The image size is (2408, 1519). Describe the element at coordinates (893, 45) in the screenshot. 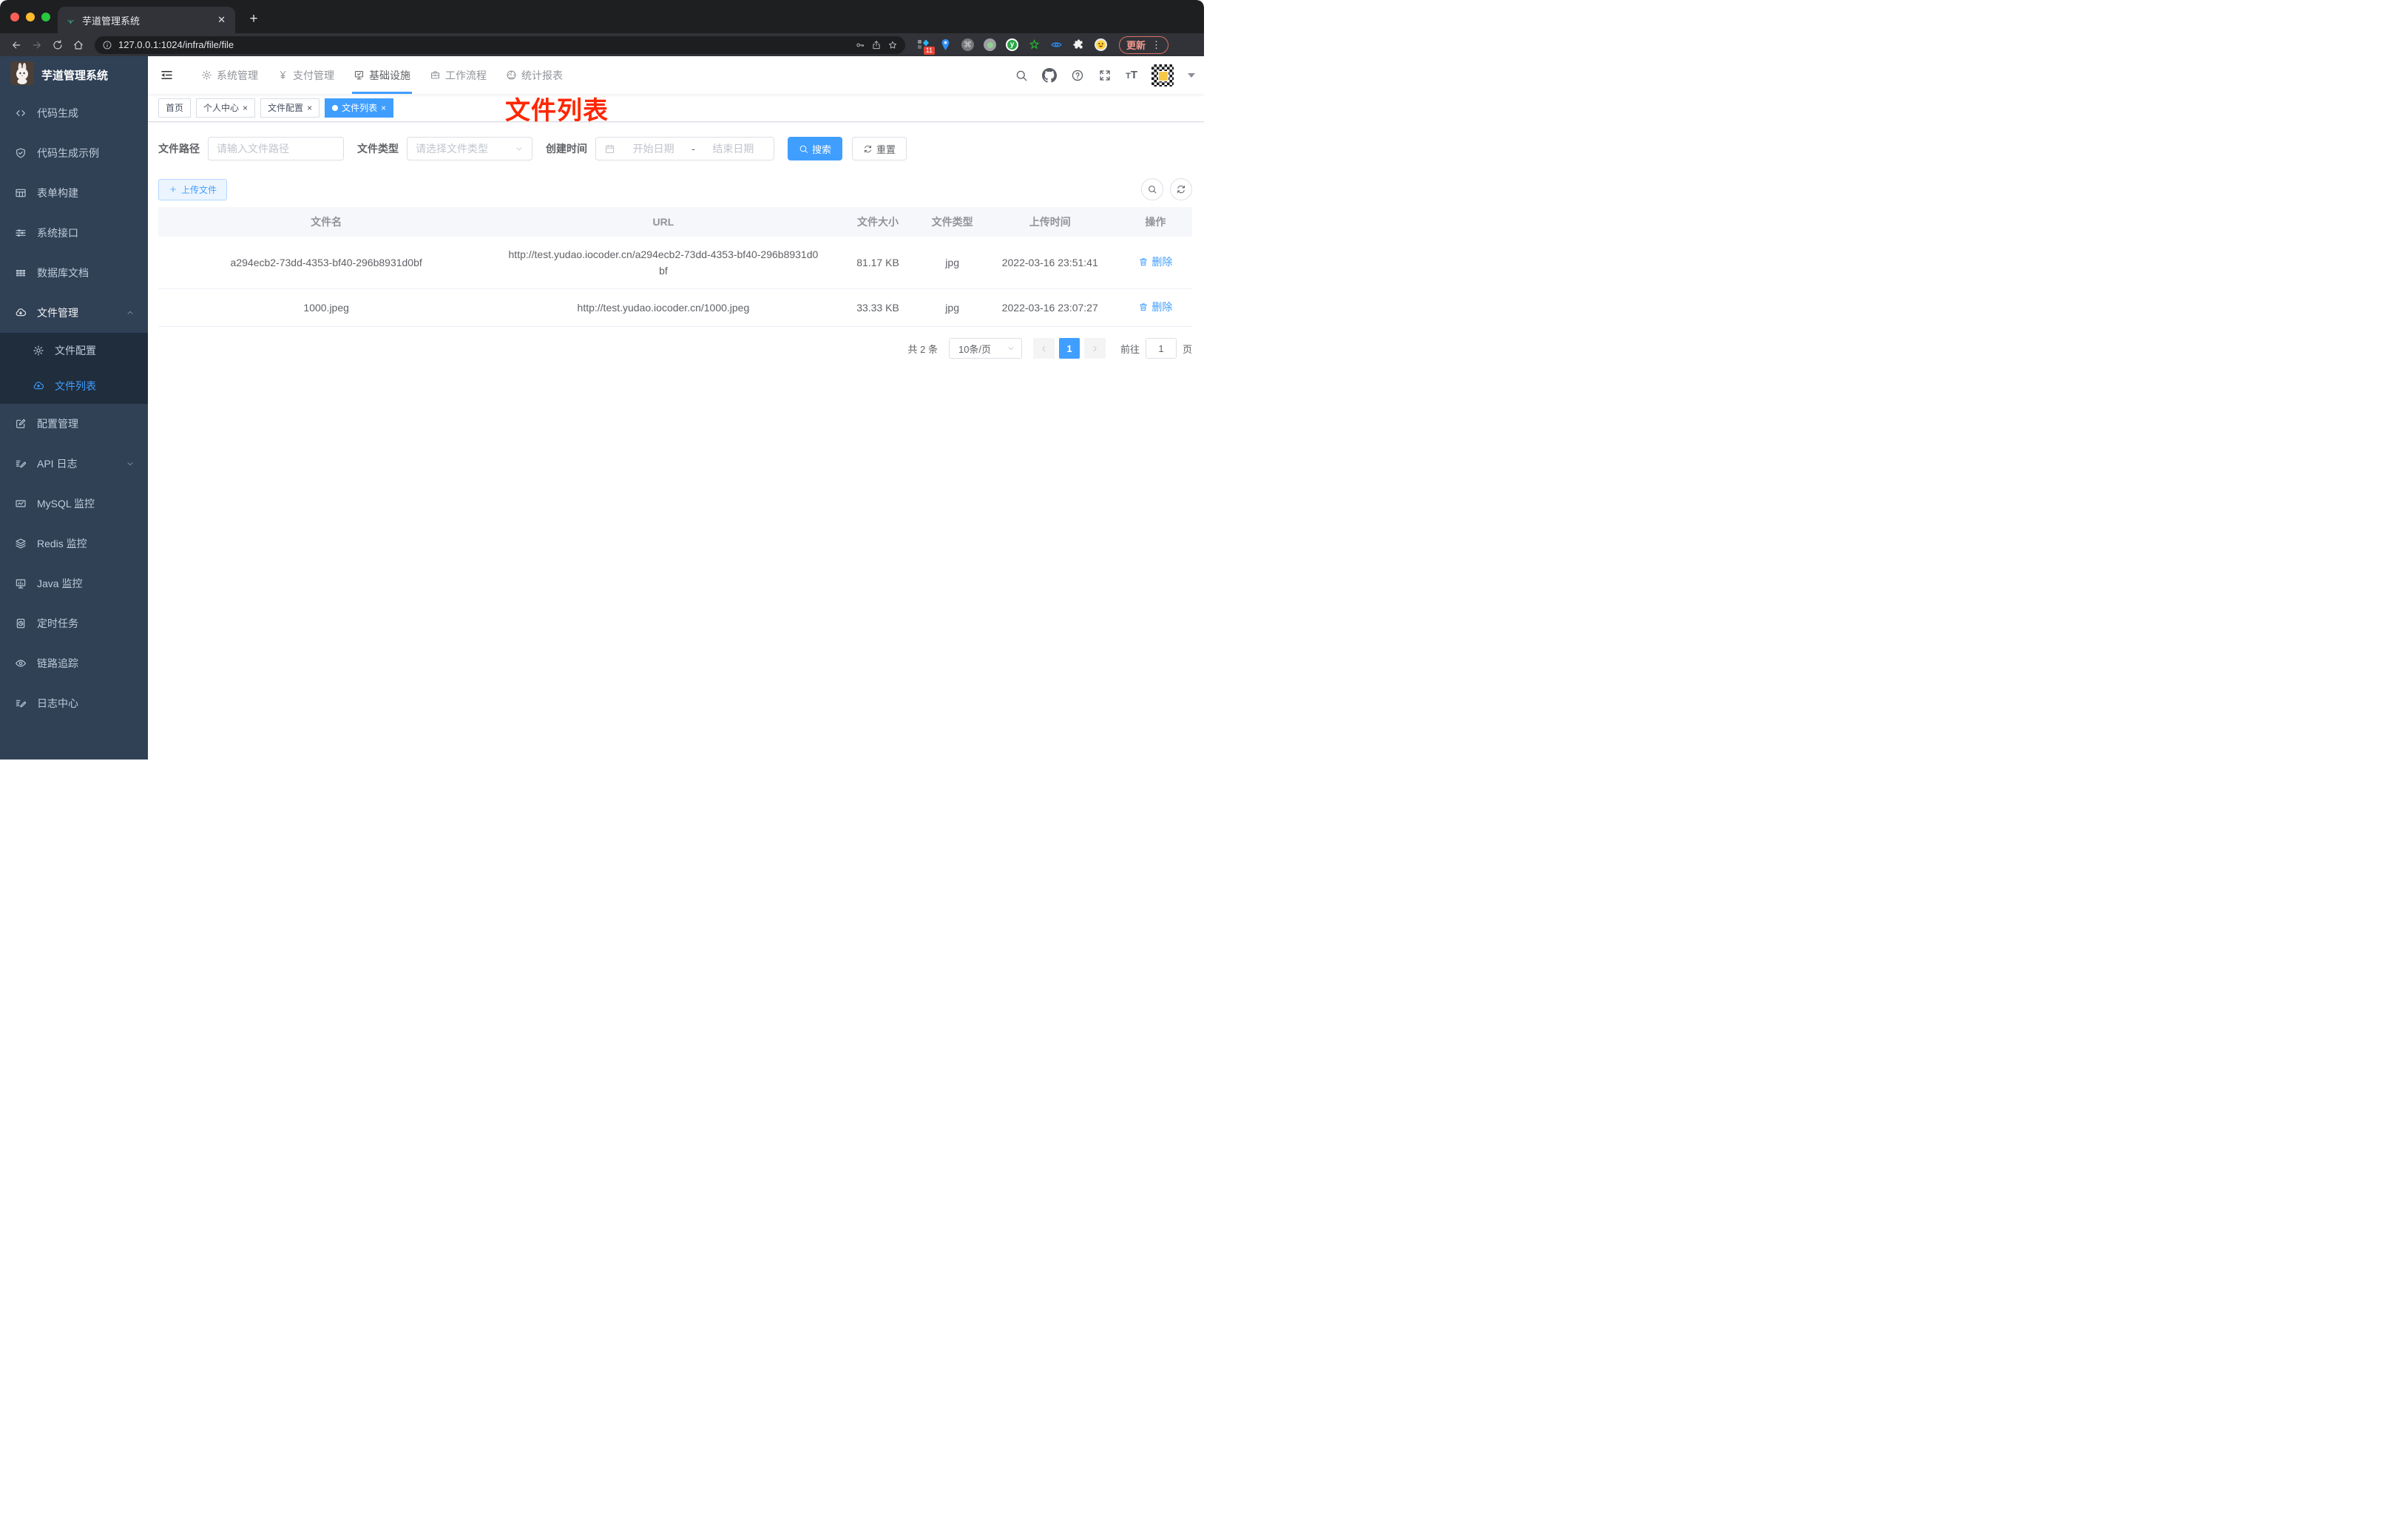

I see `bookmark-star-icon` at that location.